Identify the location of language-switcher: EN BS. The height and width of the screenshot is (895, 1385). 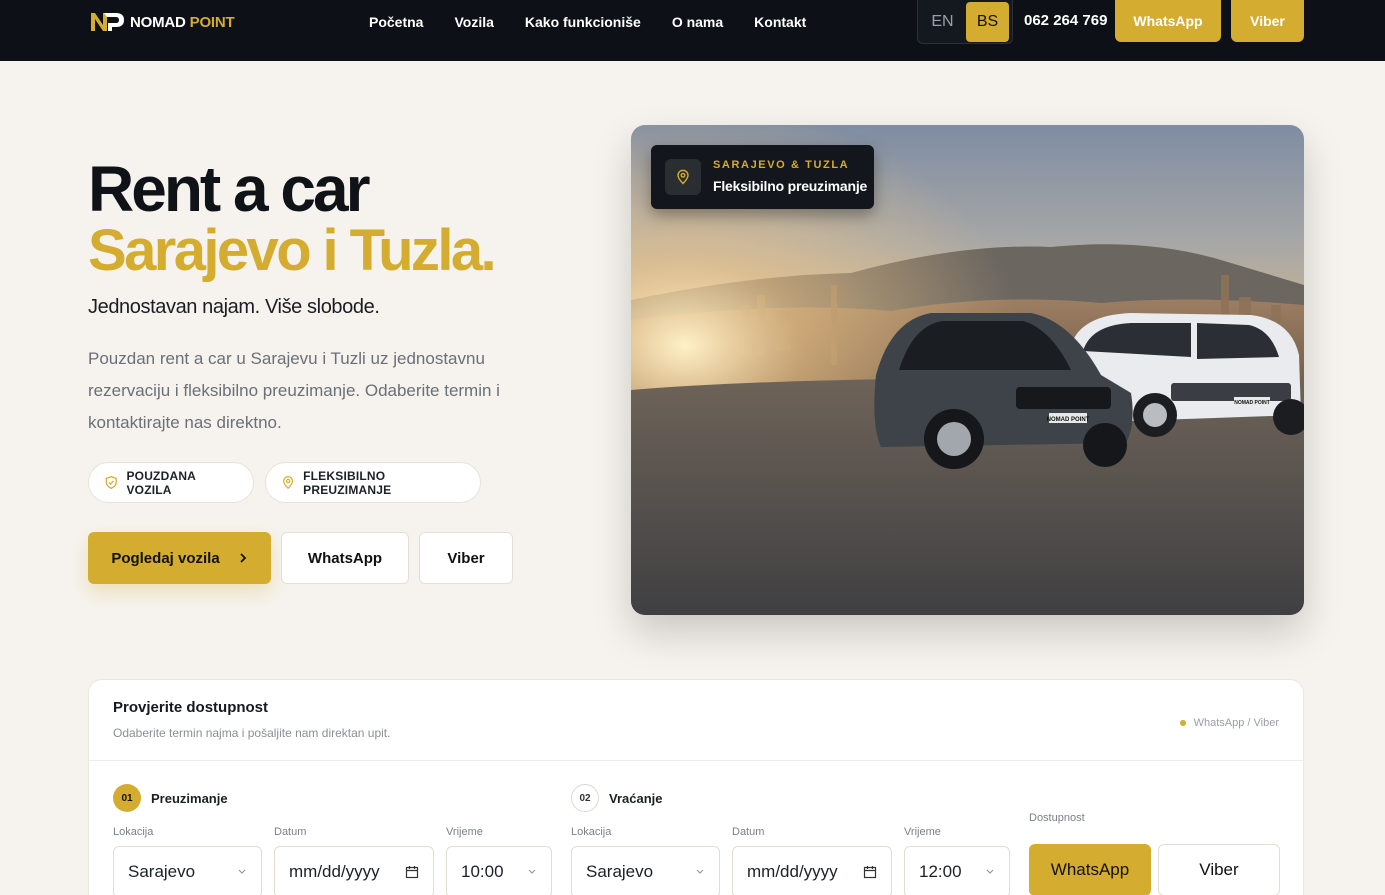
(965, 22).